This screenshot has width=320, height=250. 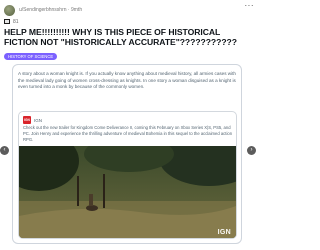 What do you see at coordinates (9, 10) in the screenshot?
I see `avatar` at bounding box center [9, 10].